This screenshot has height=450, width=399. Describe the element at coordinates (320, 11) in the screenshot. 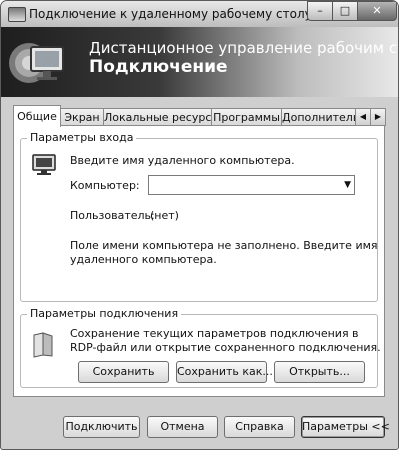

I see `minimize-button: –` at that location.